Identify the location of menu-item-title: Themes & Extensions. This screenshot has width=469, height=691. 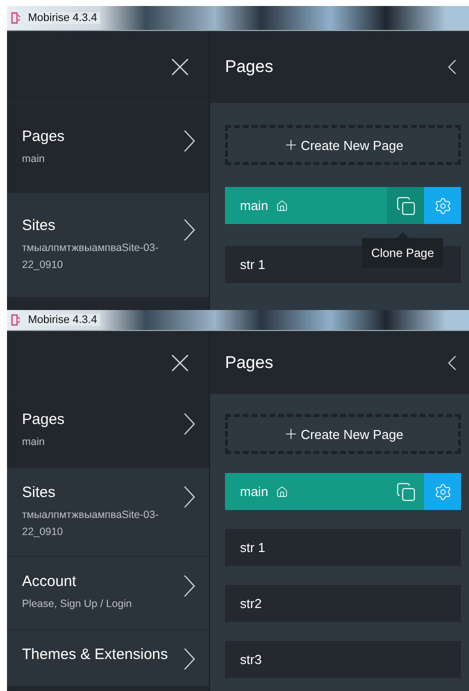
(95, 655).